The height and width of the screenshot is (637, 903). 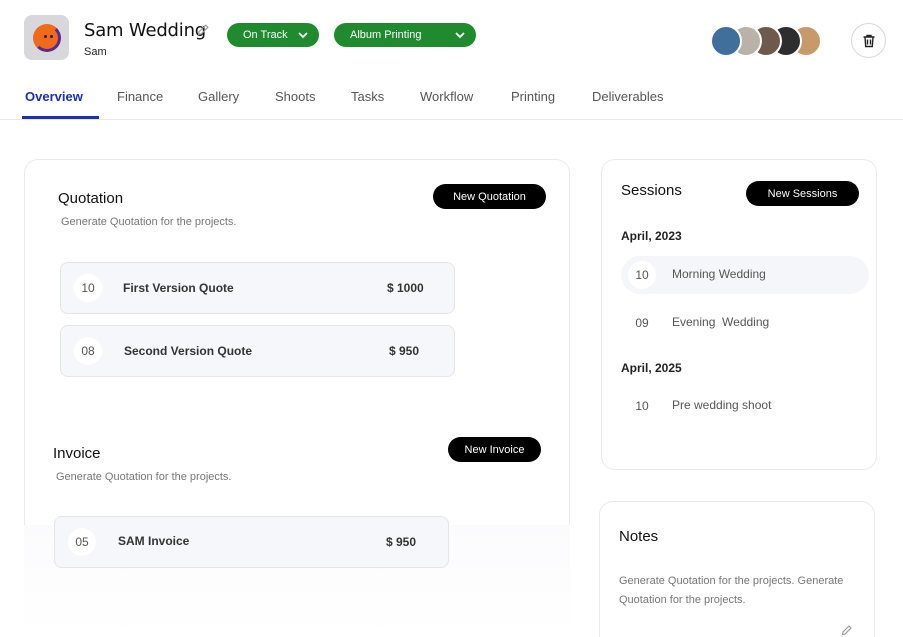 I want to click on quotation-title: Quotation, so click(x=91, y=198).